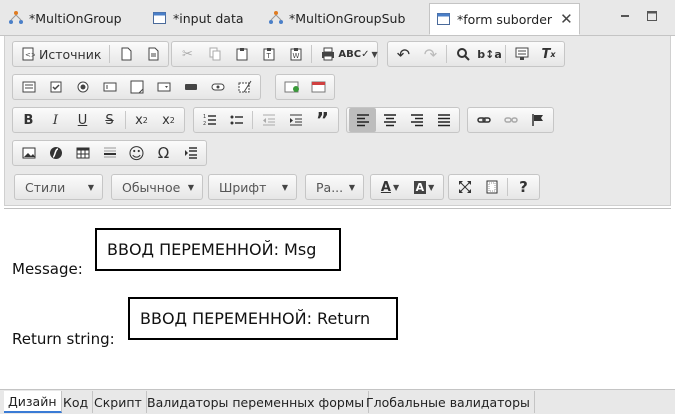 This screenshot has height=414, width=675. I want to click on svg-text: T, so click(268, 56).